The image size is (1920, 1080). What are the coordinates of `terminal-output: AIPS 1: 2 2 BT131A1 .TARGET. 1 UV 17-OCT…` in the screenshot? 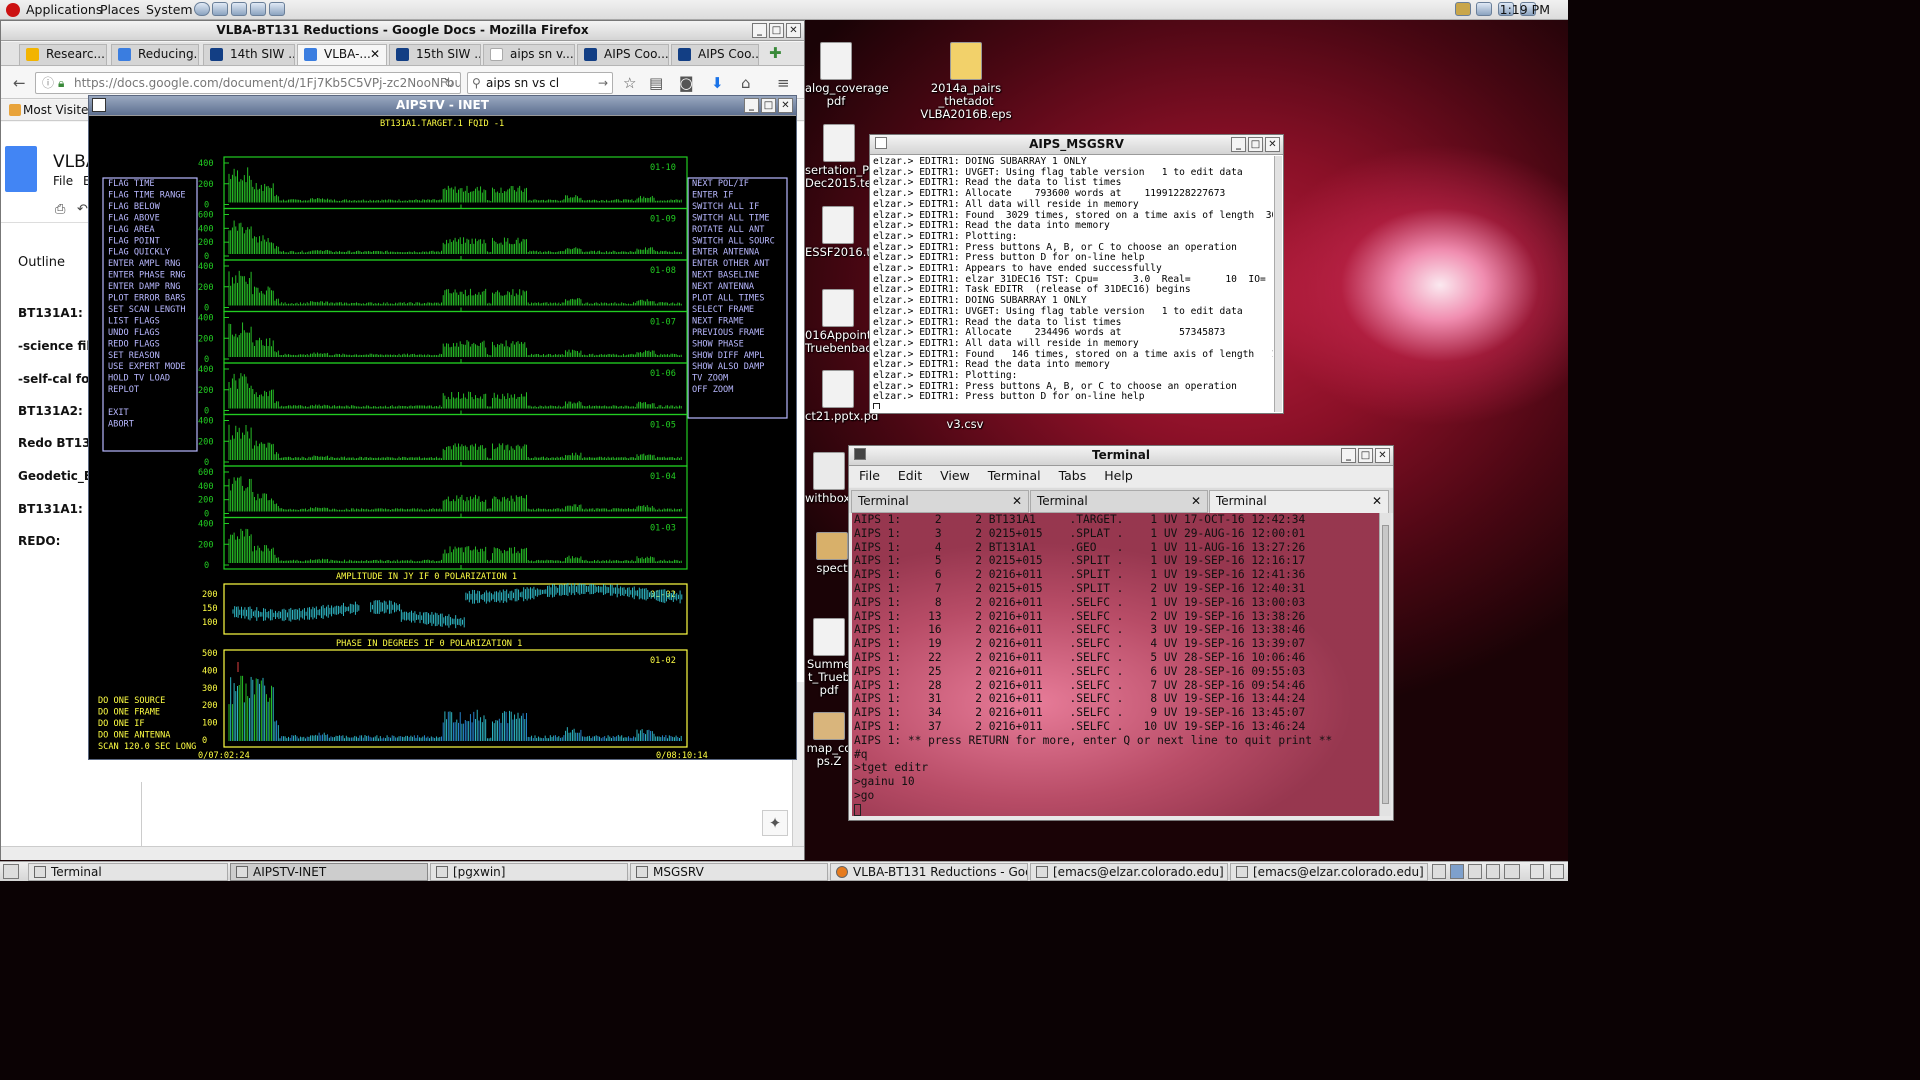 It's located at (1116, 664).